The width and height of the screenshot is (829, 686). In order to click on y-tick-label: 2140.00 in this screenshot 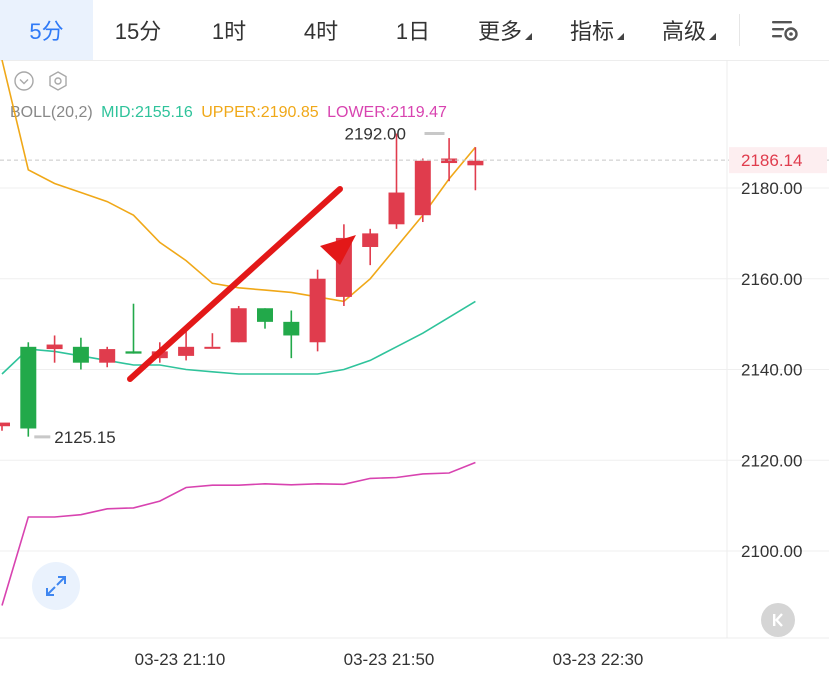, I will do `click(771, 370)`.